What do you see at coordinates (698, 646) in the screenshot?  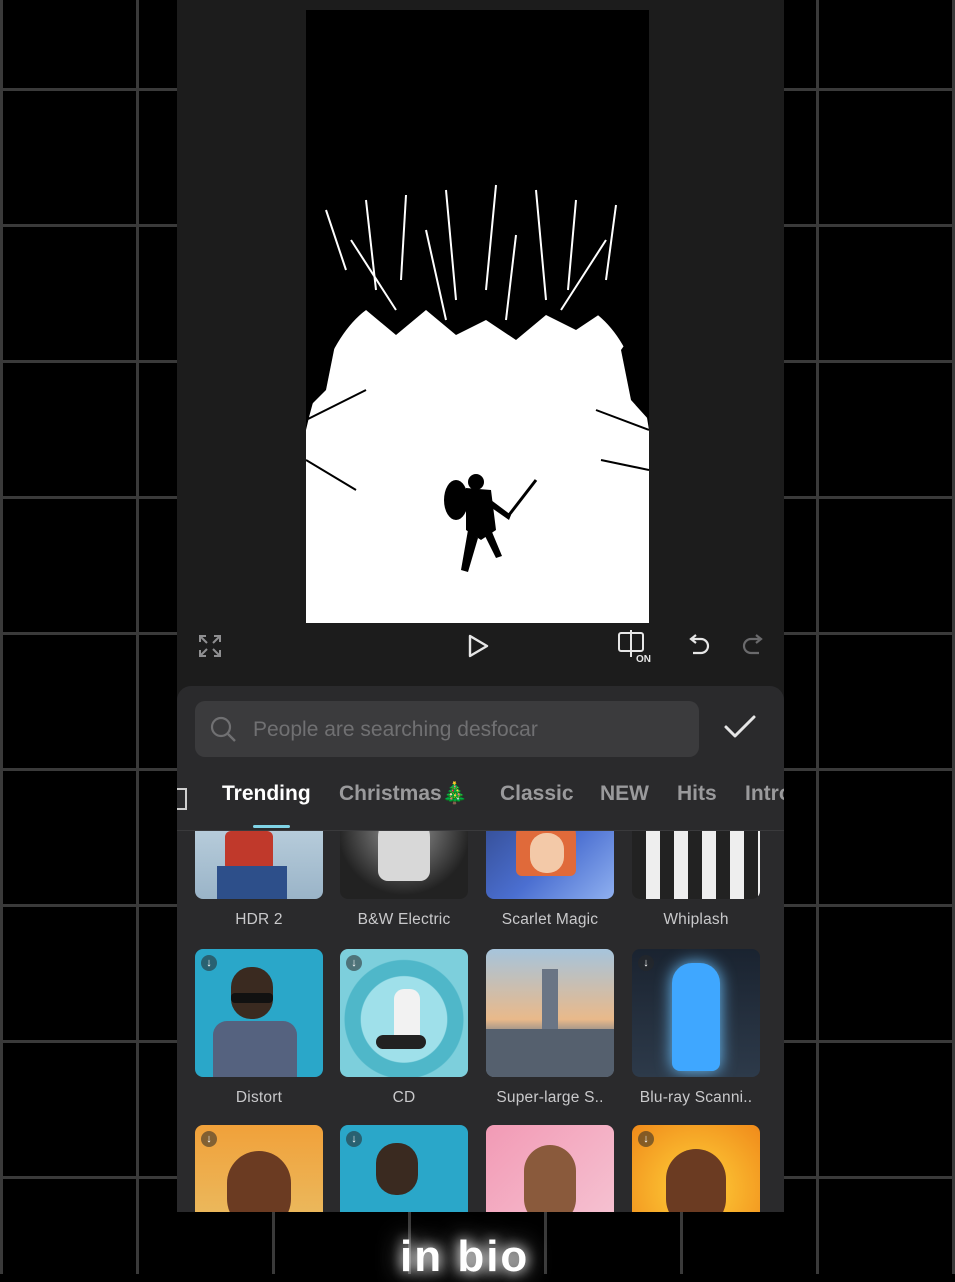 I see `undo-icon` at bounding box center [698, 646].